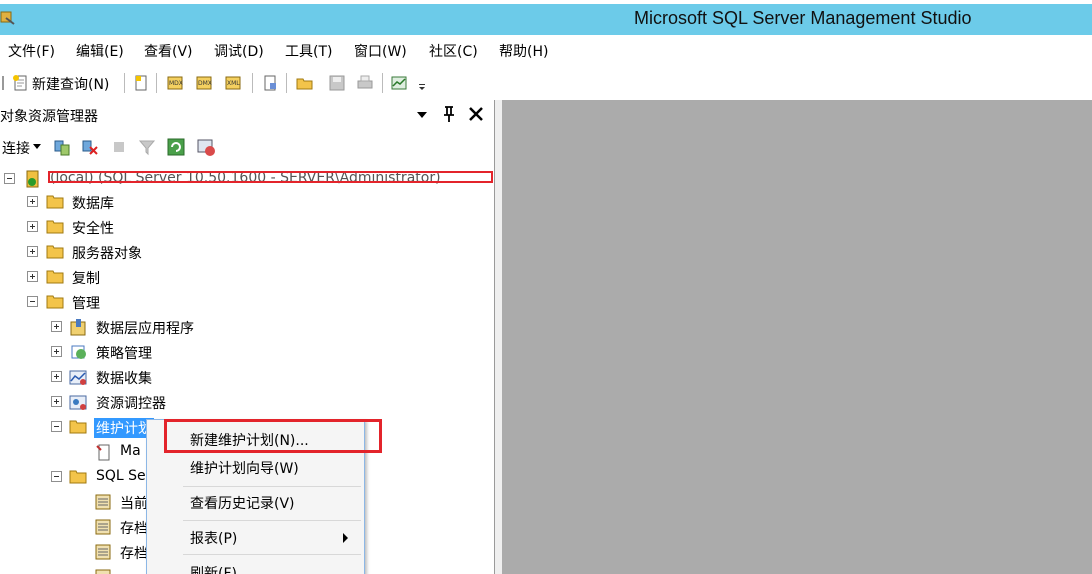 This screenshot has height=574, width=1092. I want to click on xmla-query-icon: XML, so click(233, 83).